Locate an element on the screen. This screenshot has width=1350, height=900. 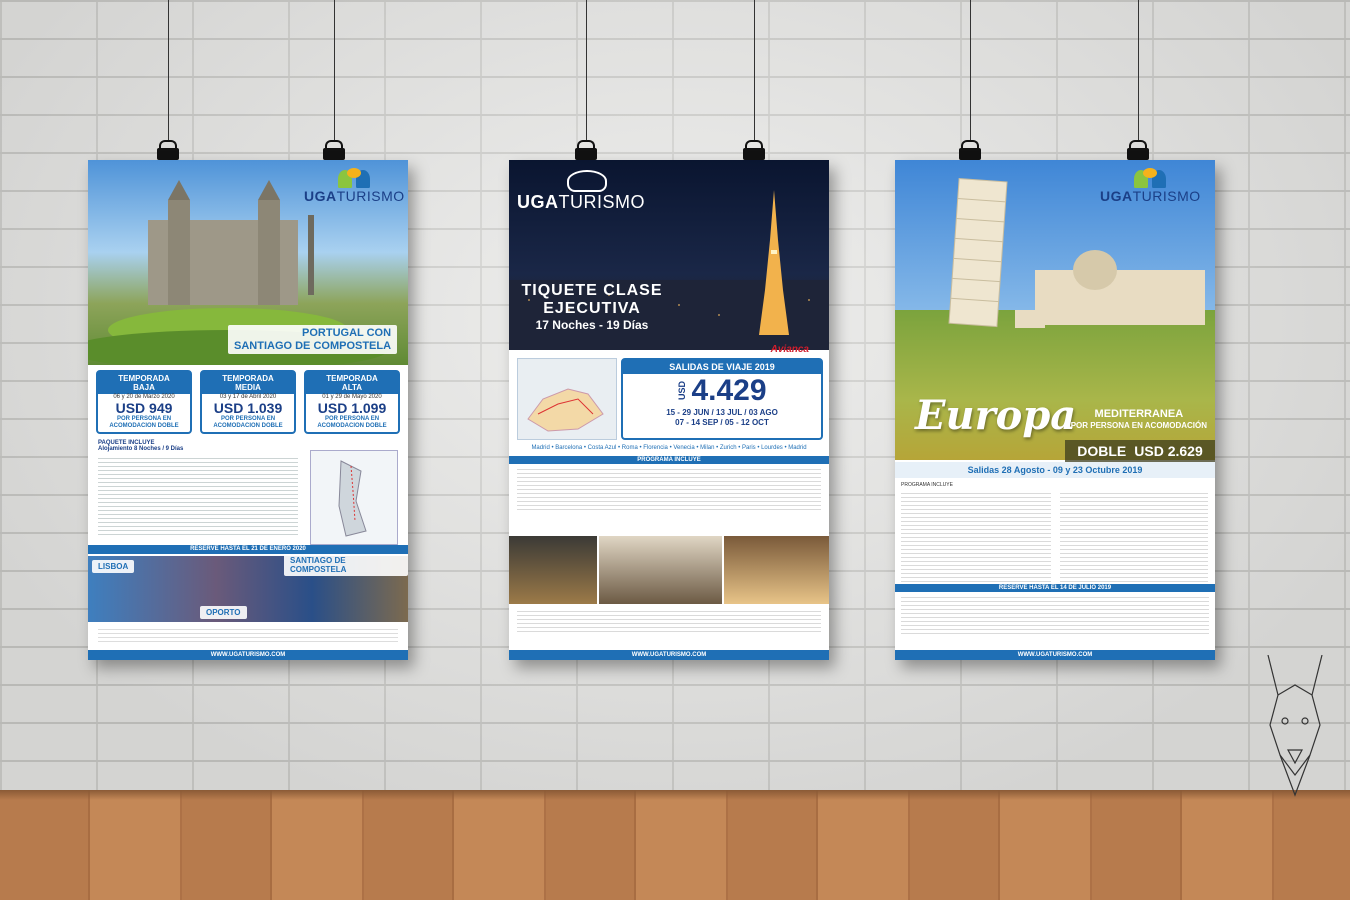
europa-title: Europa is located at coordinates (996, 415).